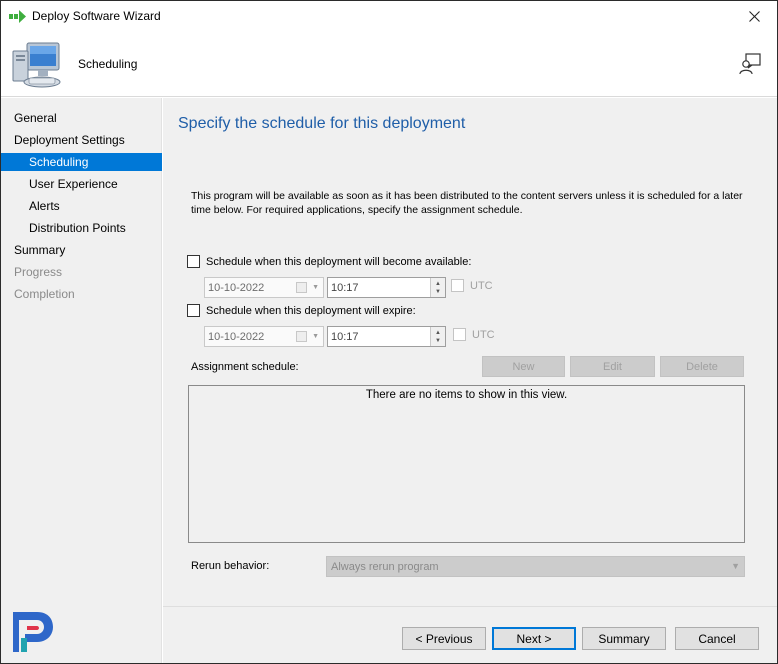  Describe the element at coordinates (481, 285) in the screenshot. I see `available-utc-label: UTC` at that location.